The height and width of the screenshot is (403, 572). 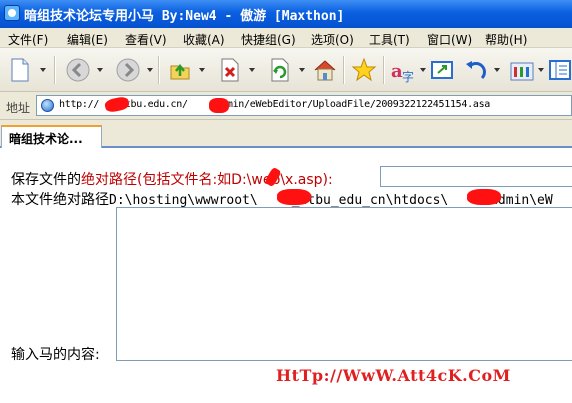 I want to click on forward-dropdown, so click(x=150, y=70).